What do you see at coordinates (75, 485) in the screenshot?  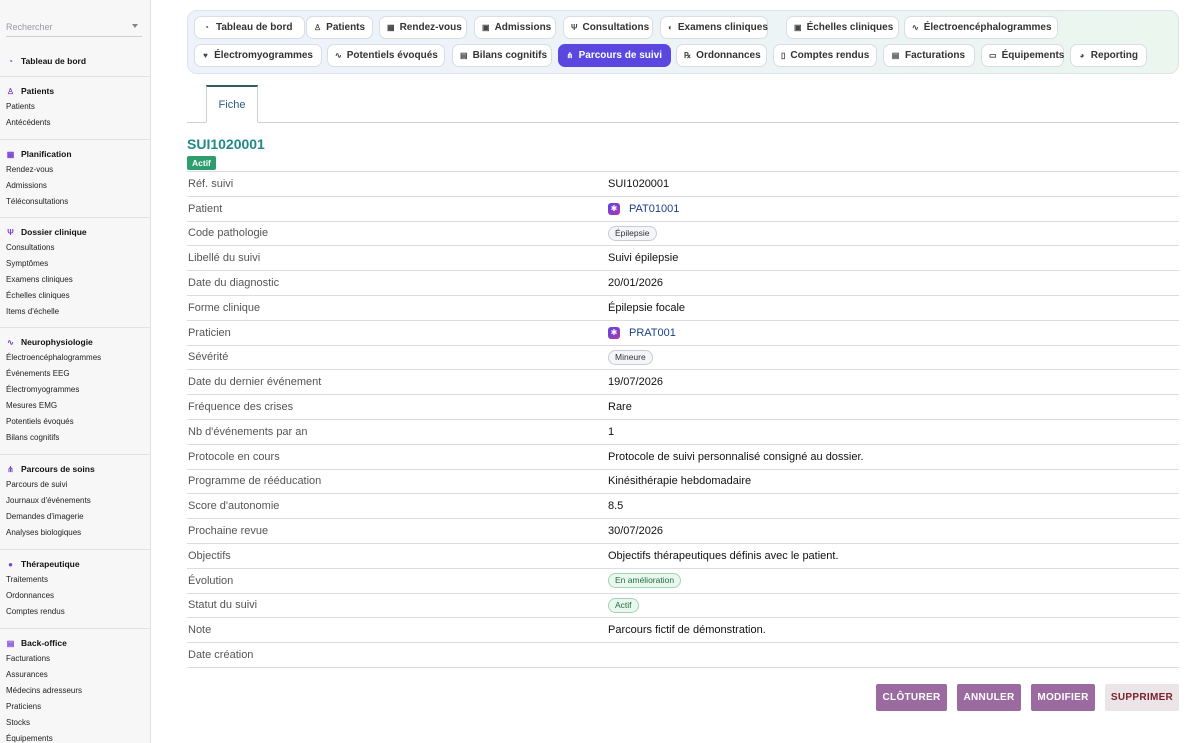 I see `sidebar-item-parcours-de-suivi: Parcours de suivi` at bounding box center [75, 485].